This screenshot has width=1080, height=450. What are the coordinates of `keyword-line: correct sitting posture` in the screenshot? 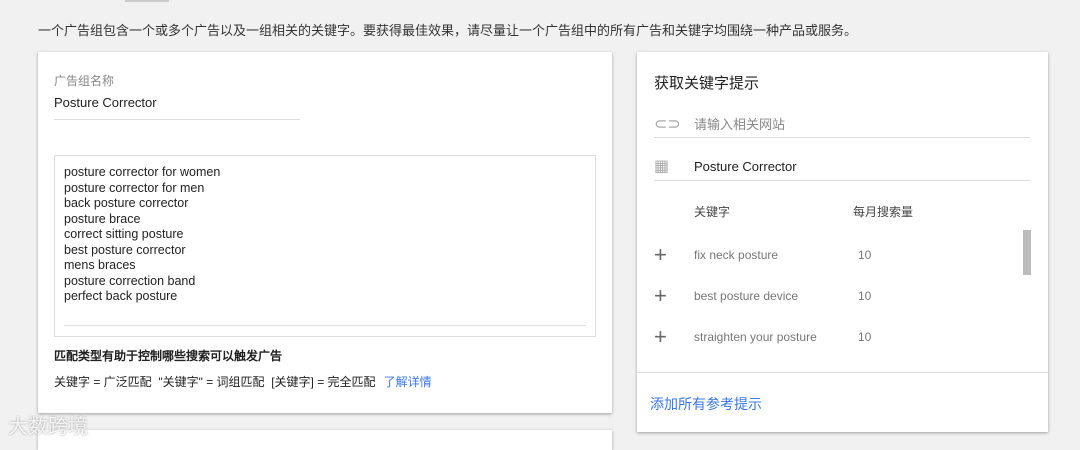 It's located at (124, 234).